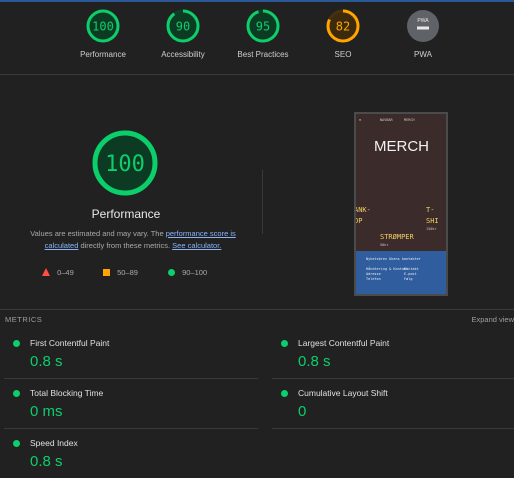  What do you see at coordinates (344, 343) in the screenshot?
I see `metric-name: Largest Contentful Paint` at bounding box center [344, 343].